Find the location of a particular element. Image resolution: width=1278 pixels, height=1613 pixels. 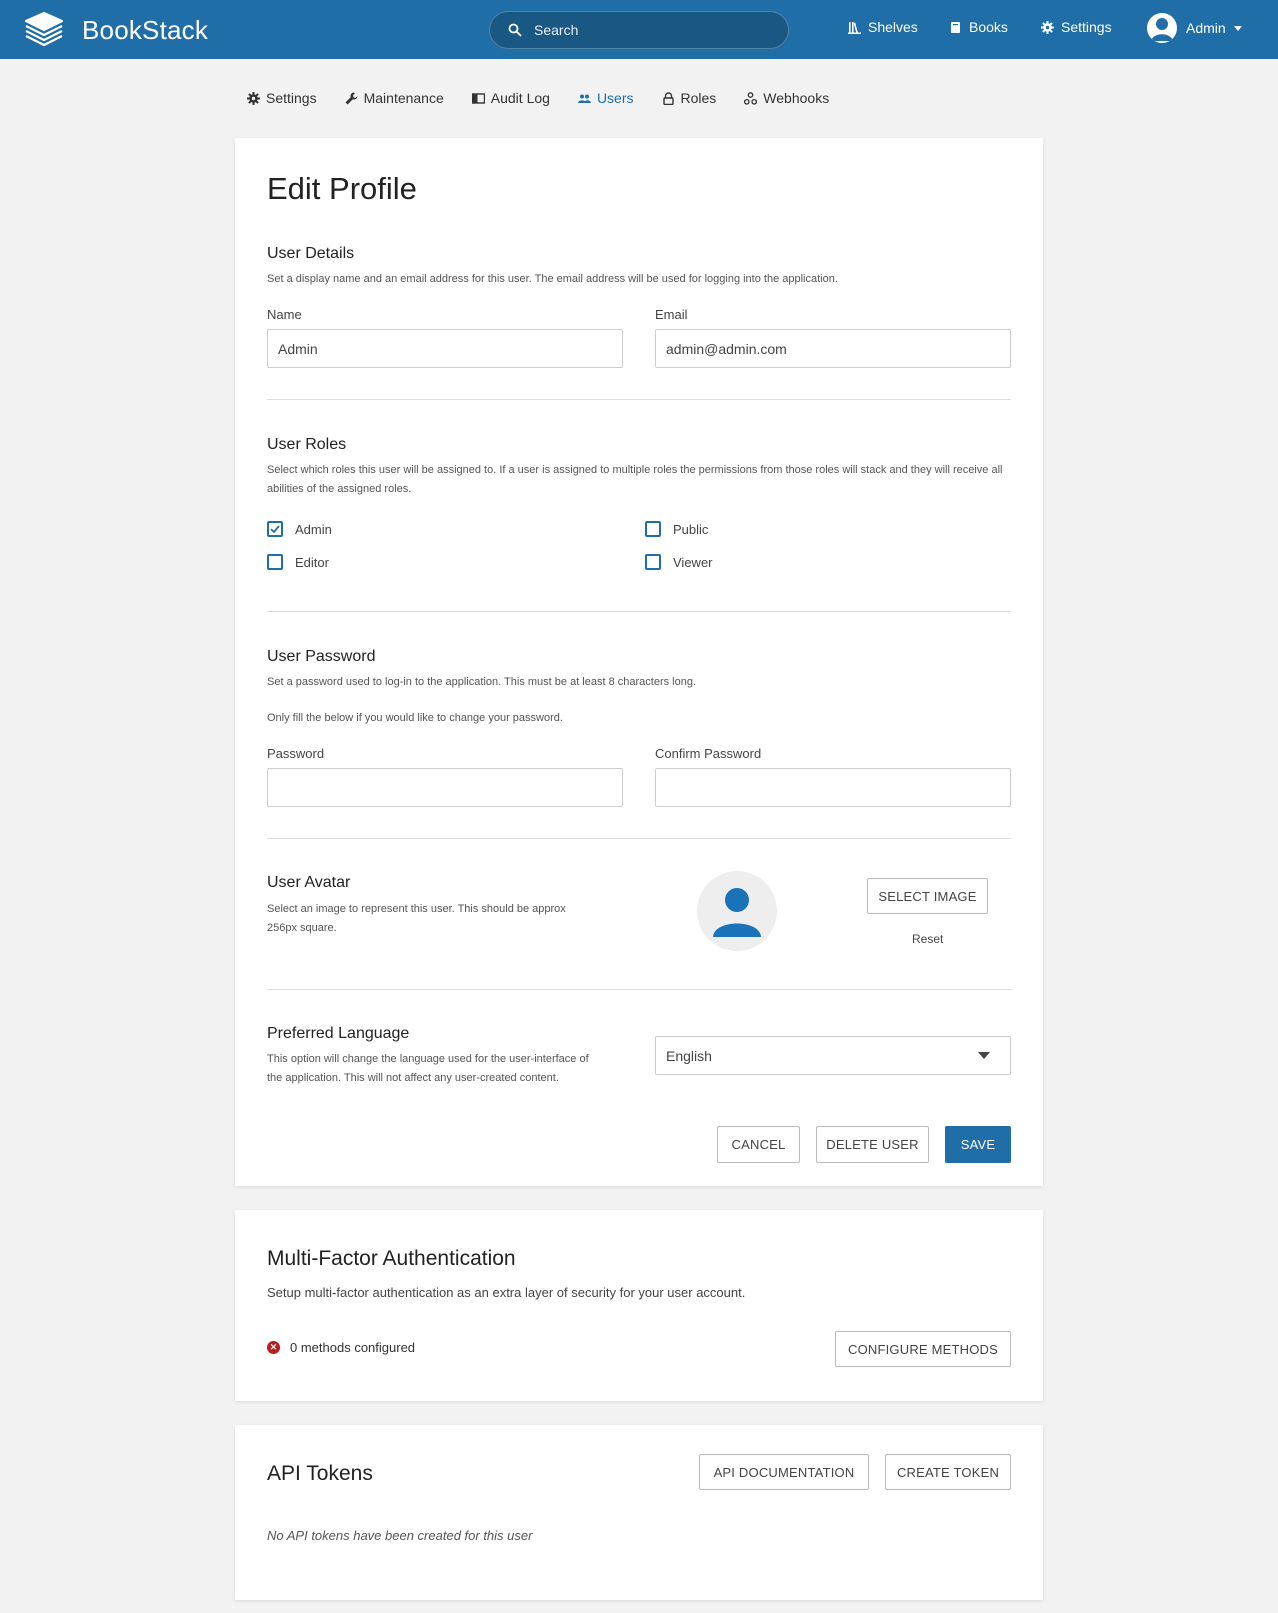

user-menu: Admin is located at coordinates (1194, 28).